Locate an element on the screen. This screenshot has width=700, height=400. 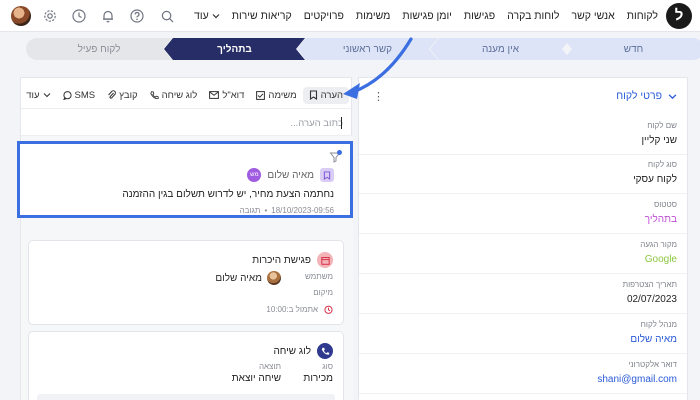
field-label: תאריך הצטרפות is located at coordinates (649, 284).